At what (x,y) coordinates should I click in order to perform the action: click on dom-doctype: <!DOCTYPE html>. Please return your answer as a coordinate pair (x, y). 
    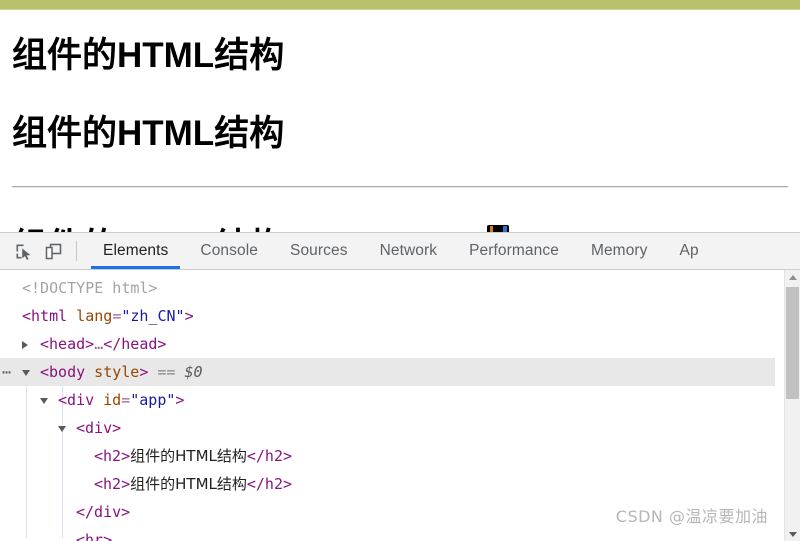
    Looking at the image, I should click on (90, 288).